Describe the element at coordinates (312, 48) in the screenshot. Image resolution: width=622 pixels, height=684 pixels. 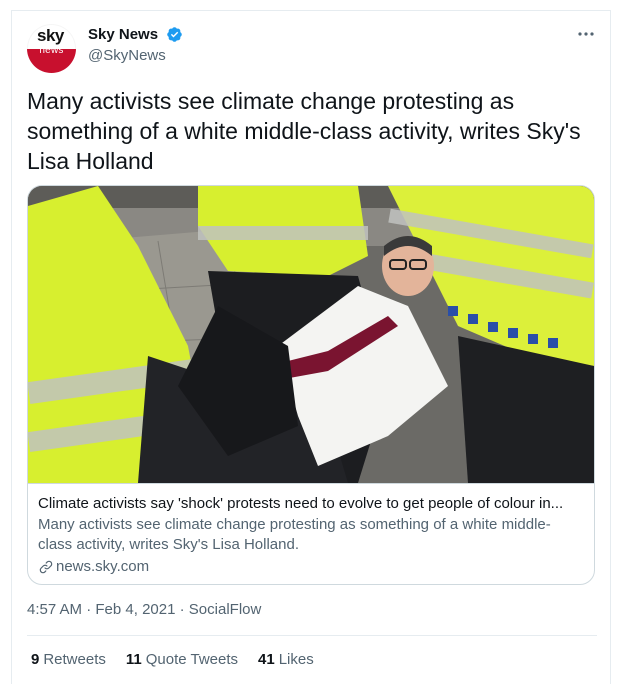
I see `tweet-header: sky news Sky News @SkyNews` at that location.